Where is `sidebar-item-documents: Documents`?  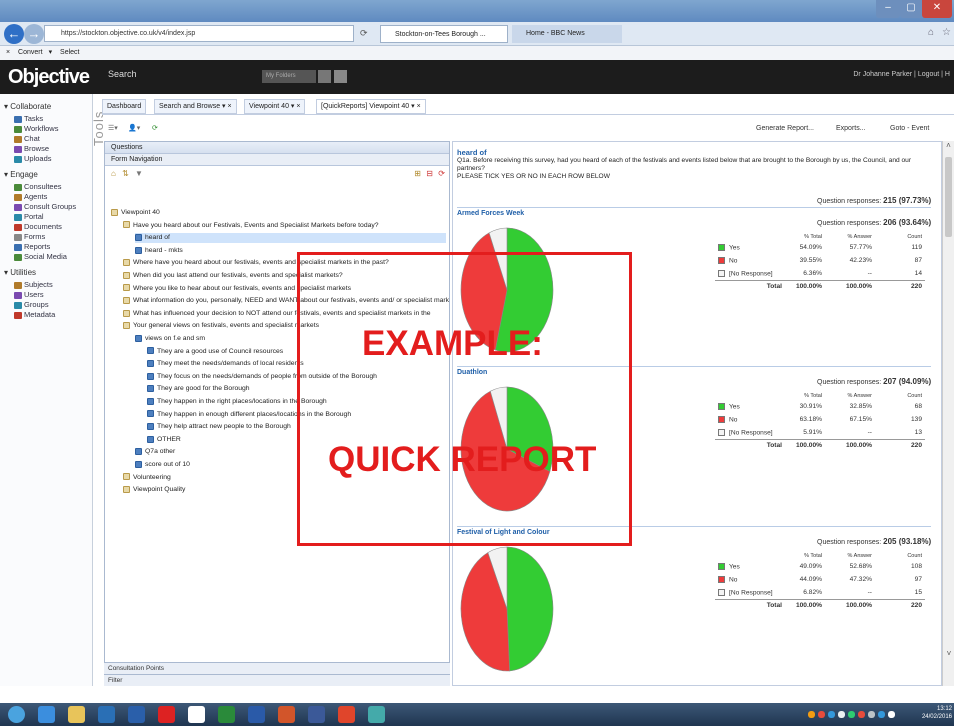
sidebar-item-documents: Documents is located at coordinates (38, 226).